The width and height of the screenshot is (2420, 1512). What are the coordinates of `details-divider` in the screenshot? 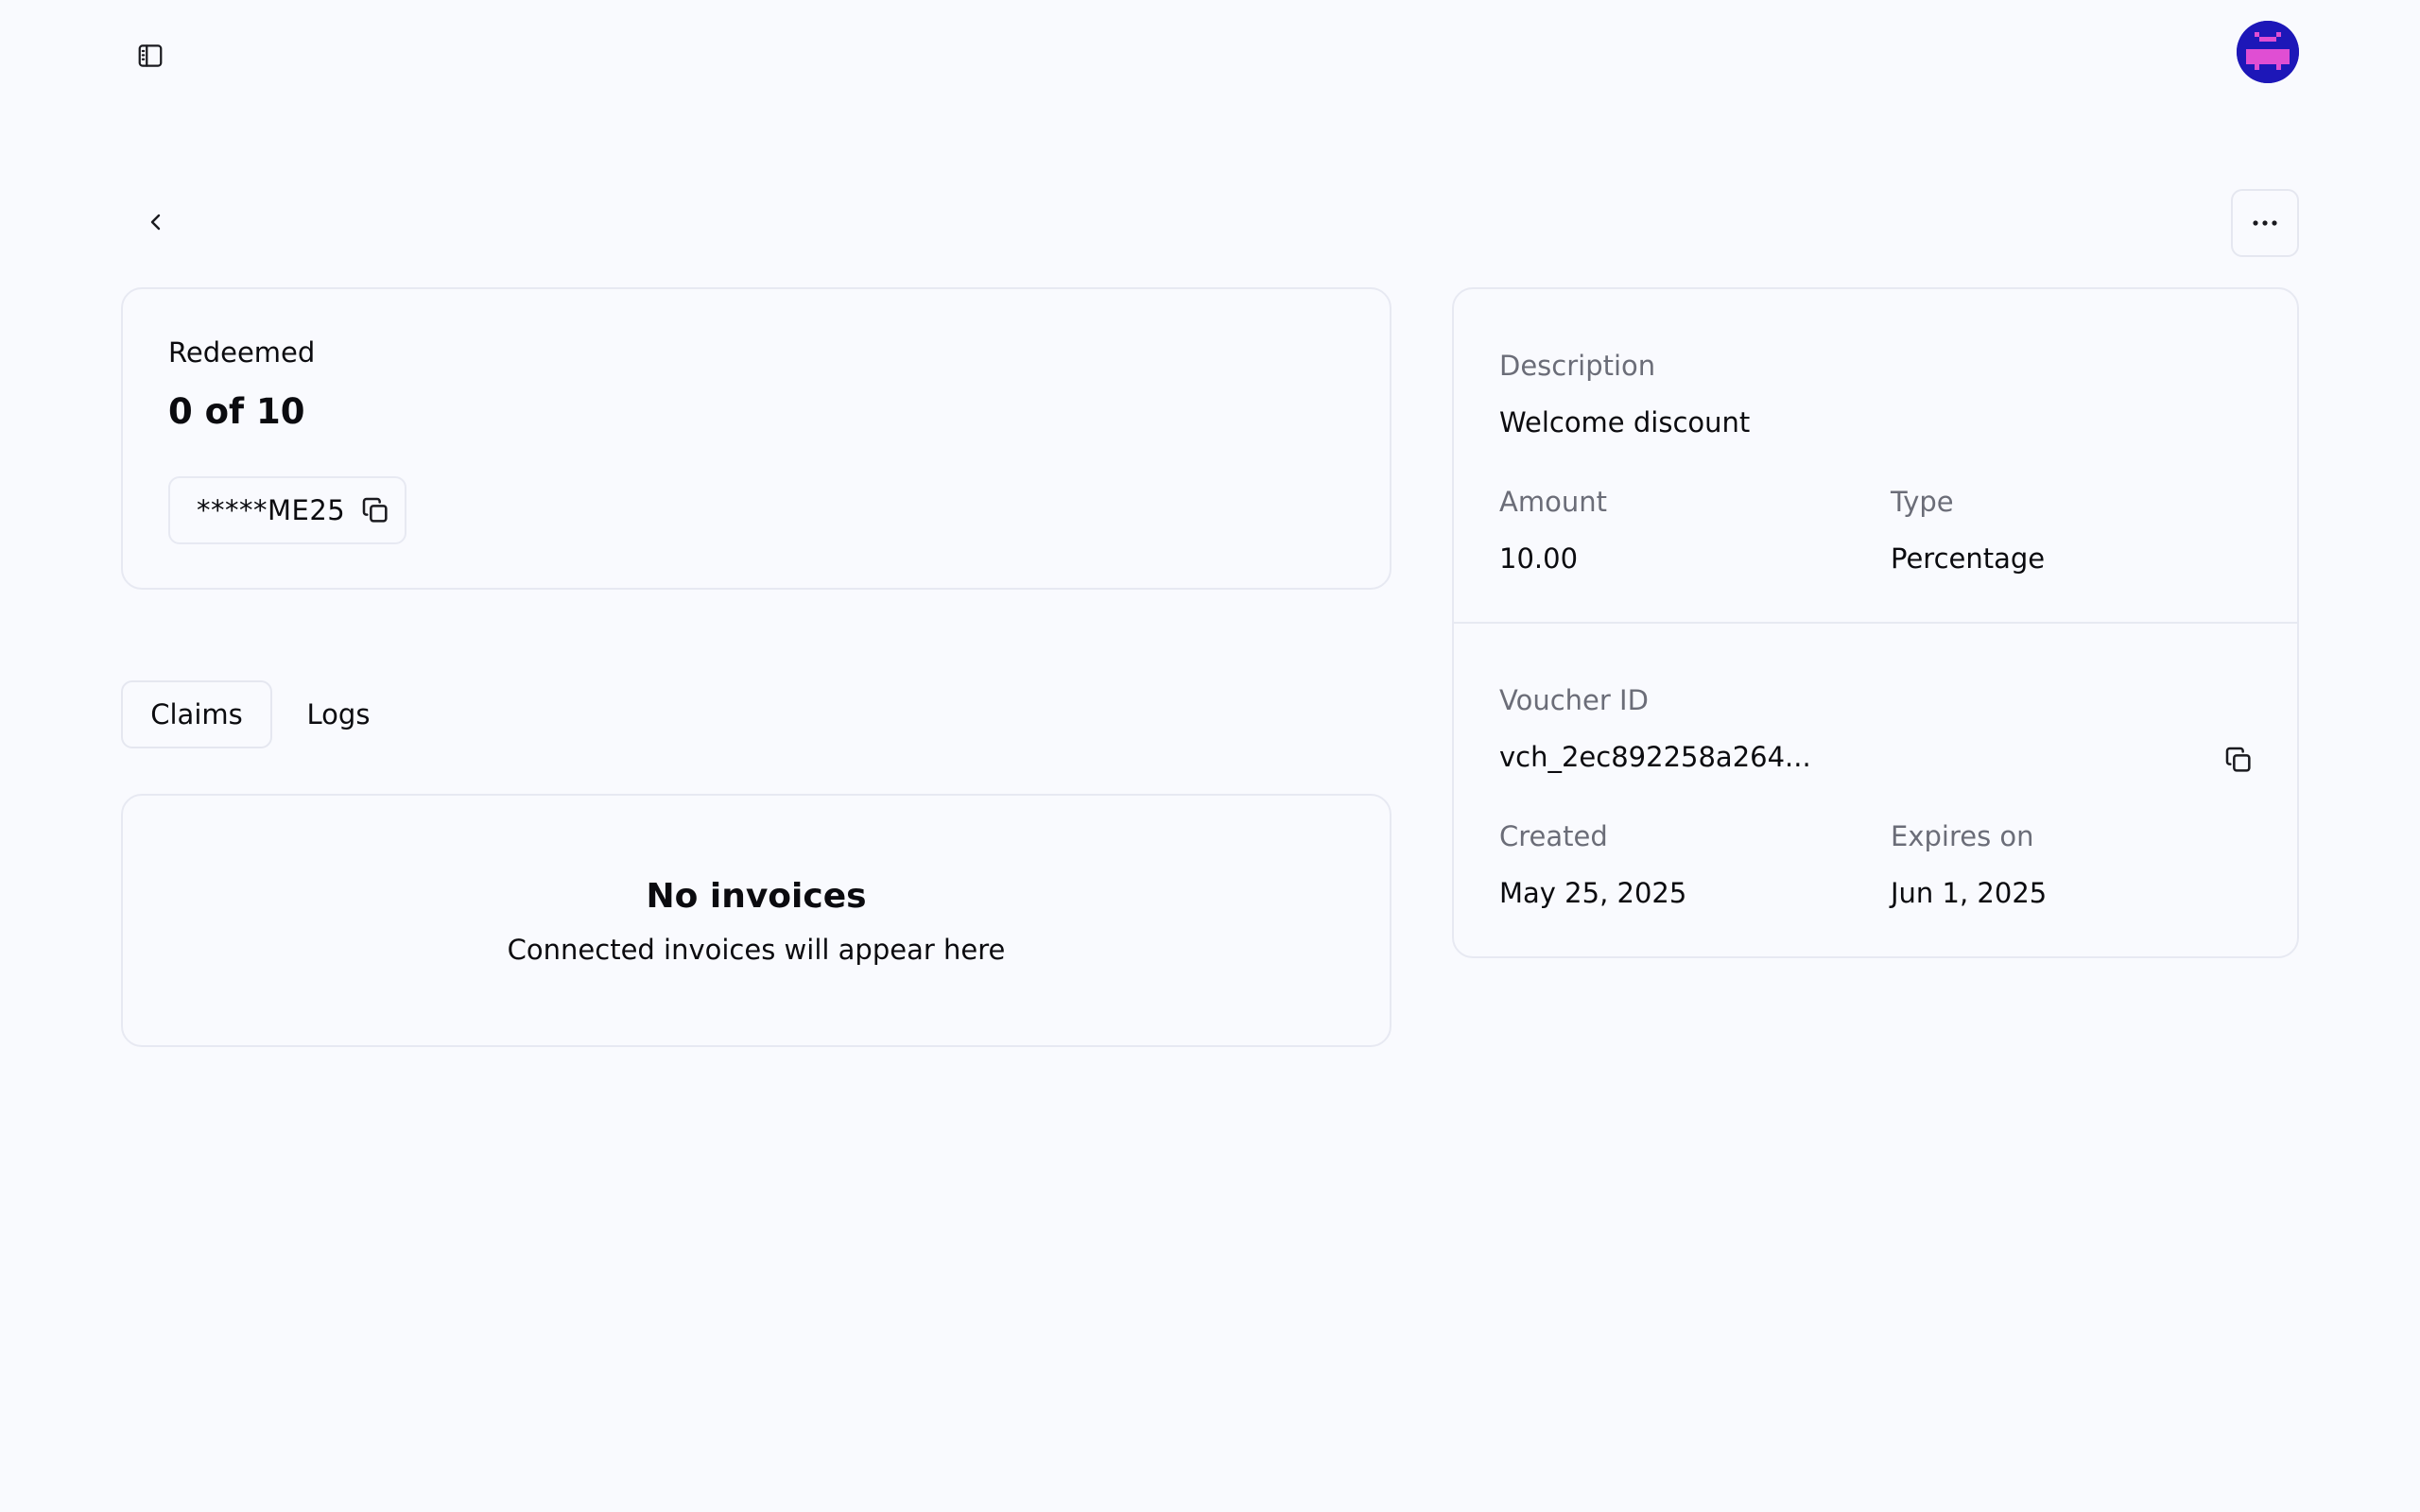 It's located at (1875, 623).